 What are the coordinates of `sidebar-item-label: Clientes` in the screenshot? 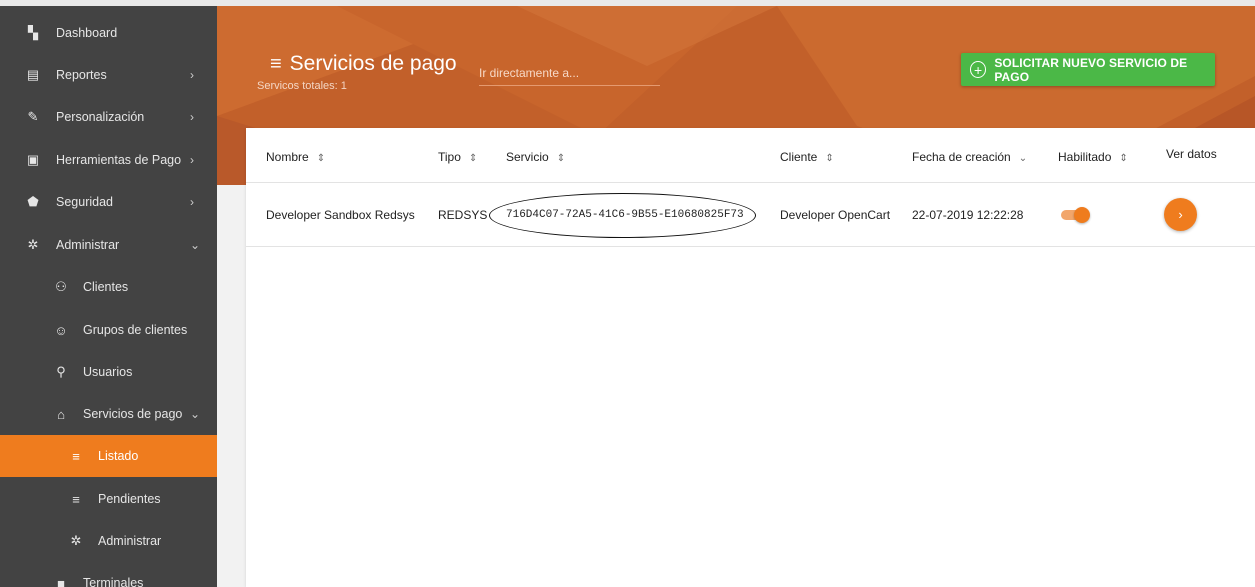 It's located at (106, 287).